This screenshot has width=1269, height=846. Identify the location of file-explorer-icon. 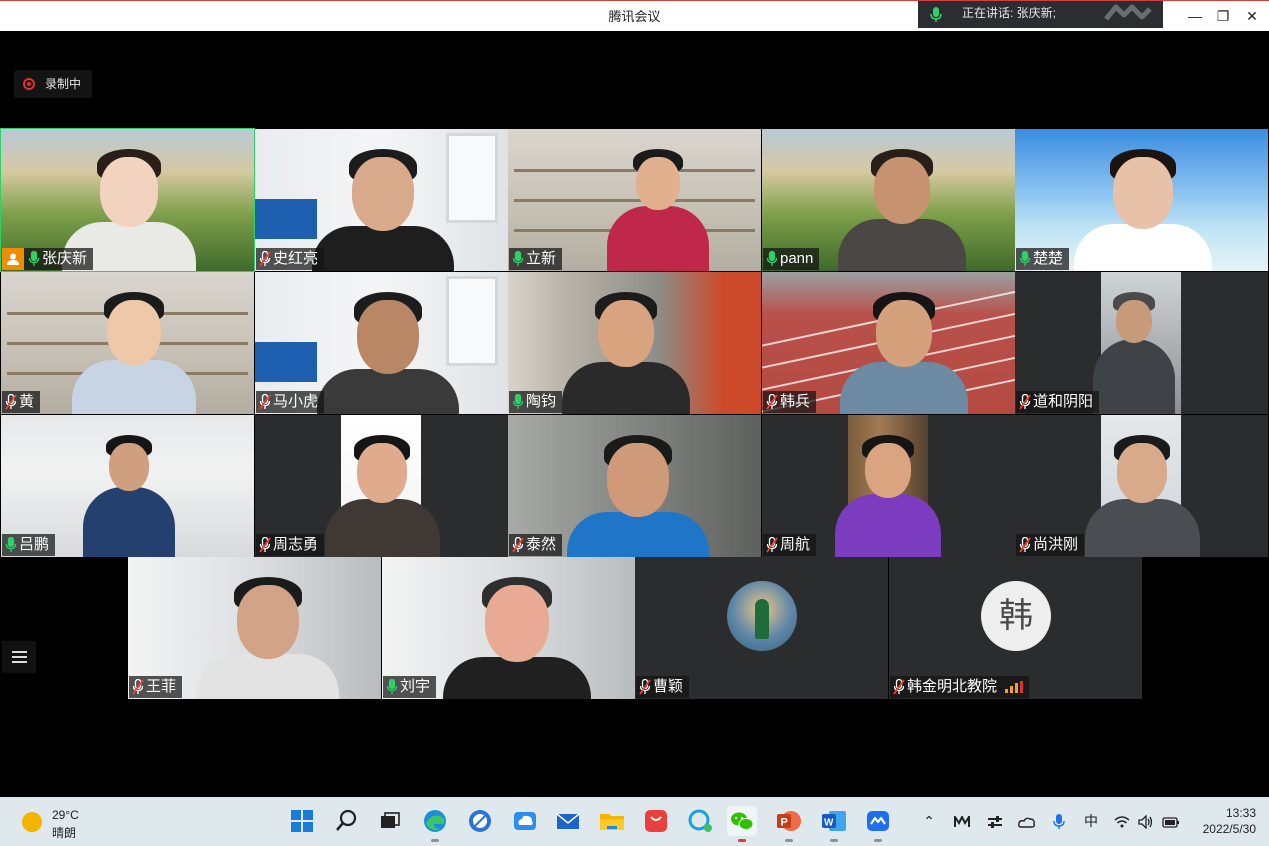
(612, 821).